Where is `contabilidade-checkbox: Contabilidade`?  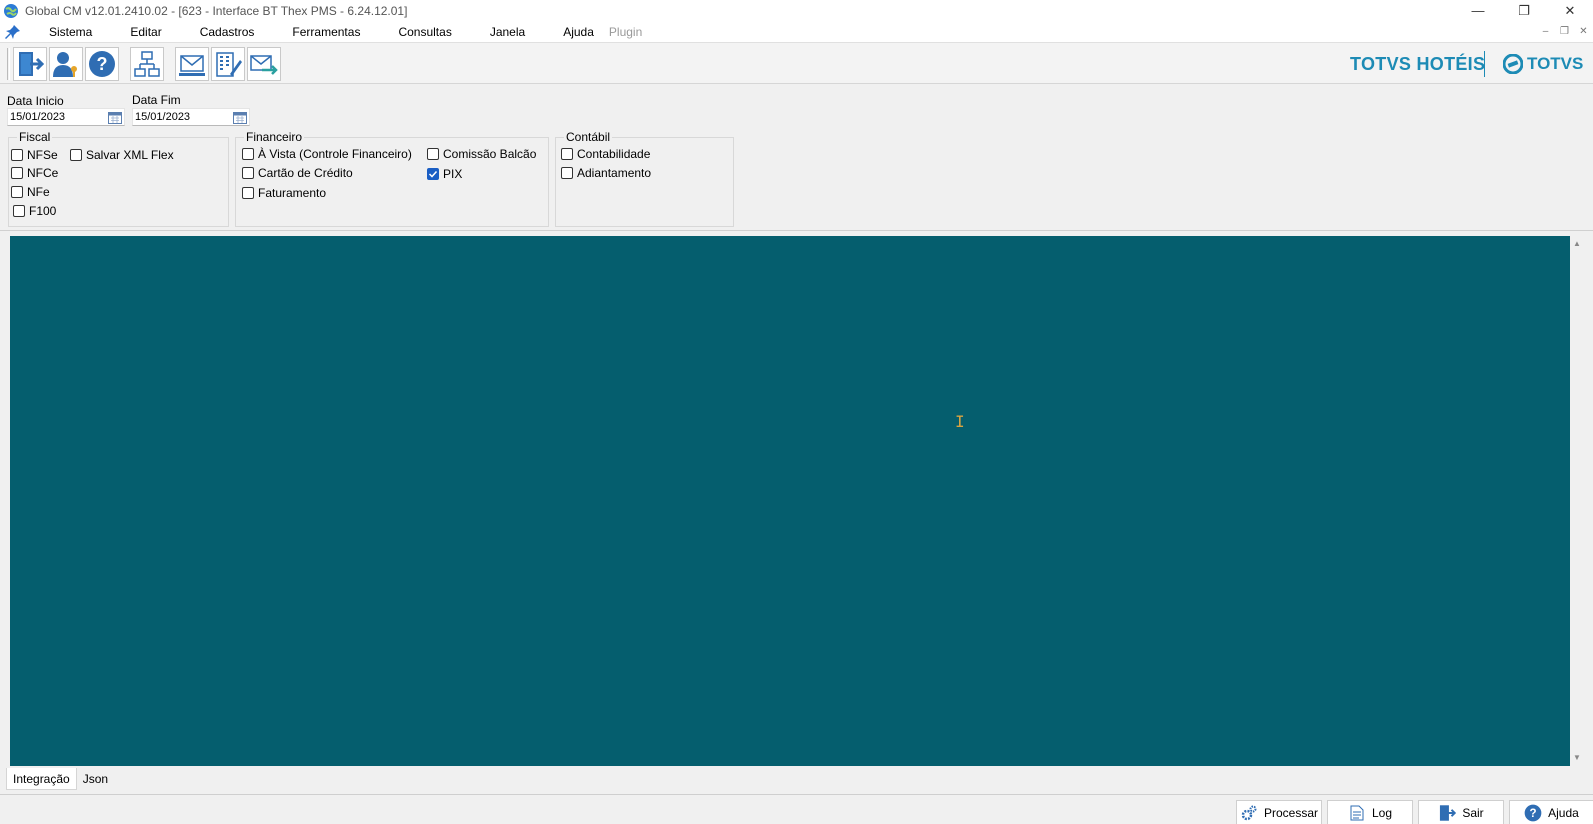
contabilidade-checkbox: Contabilidade is located at coordinates (605, 154).